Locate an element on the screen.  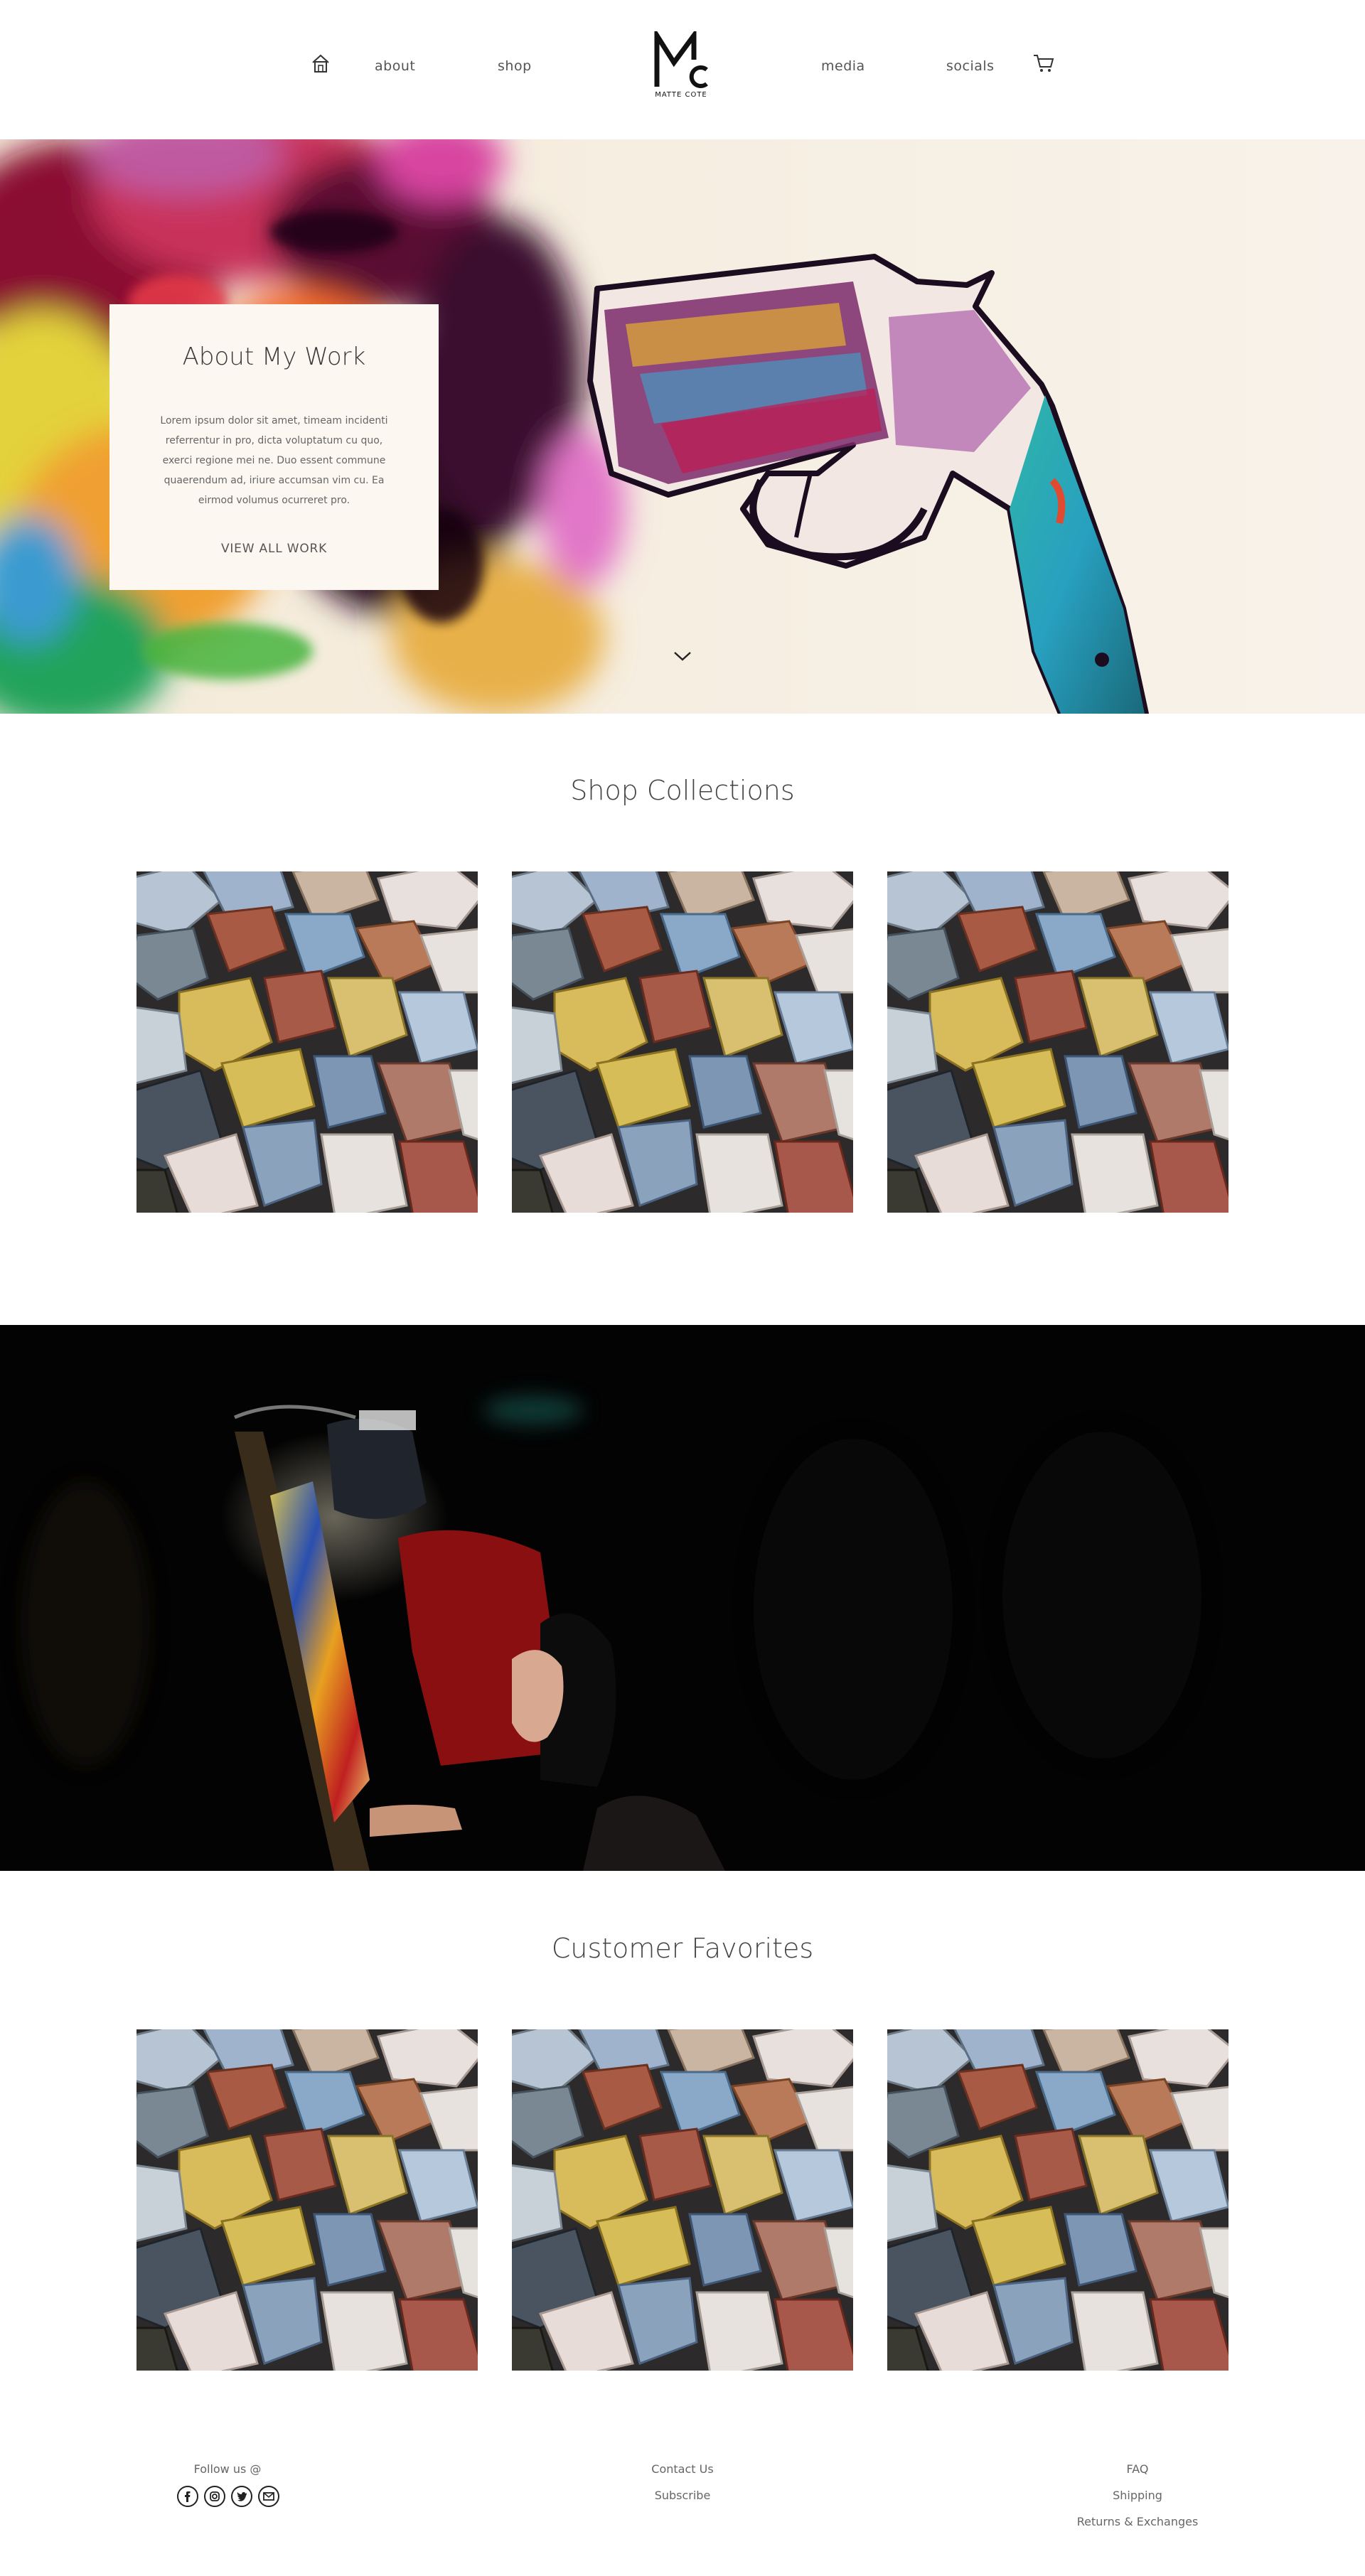
facebook-icon is located at coordinates (188, 2496).